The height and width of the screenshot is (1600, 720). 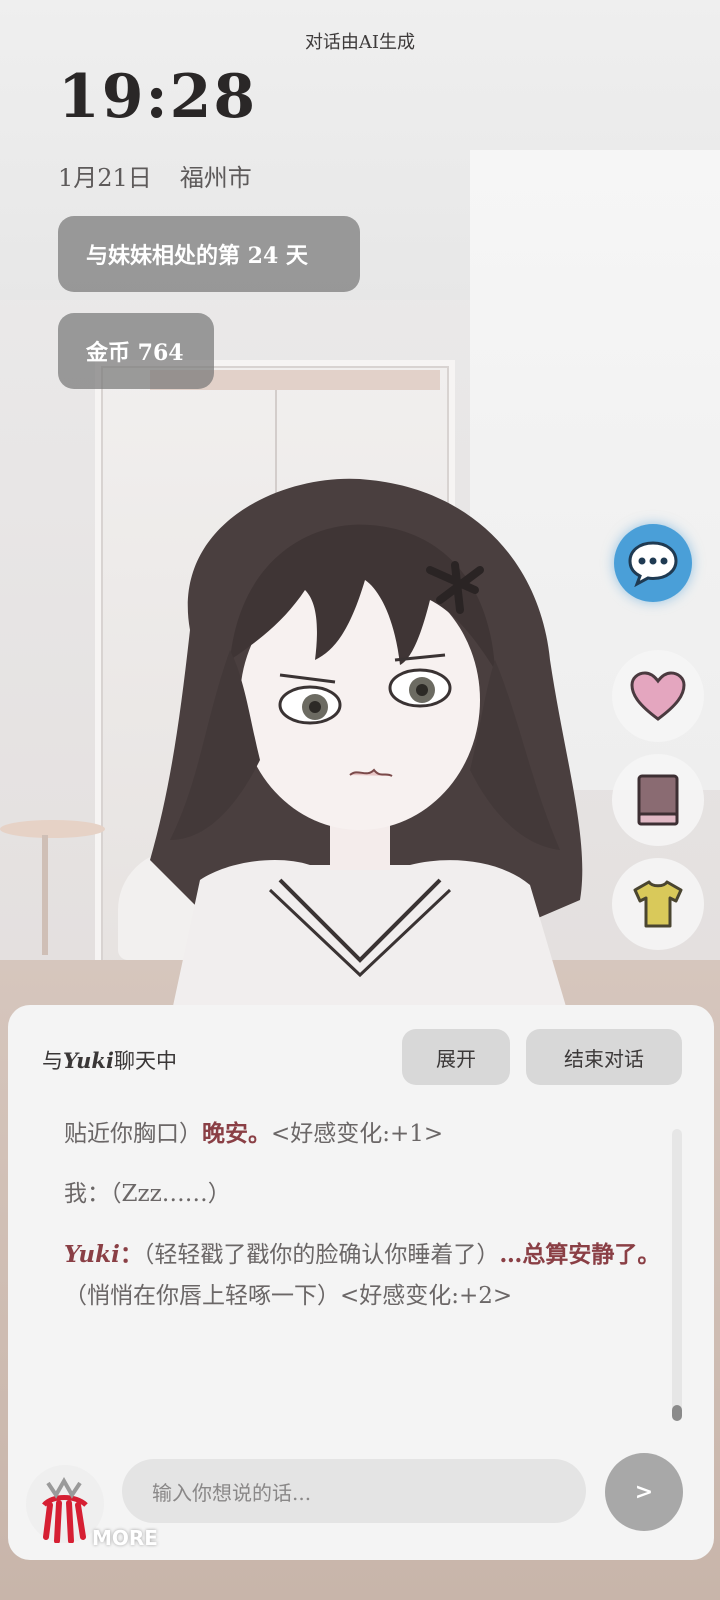 I want to click on expand-button: 展开, so click(x=456, y=1057).